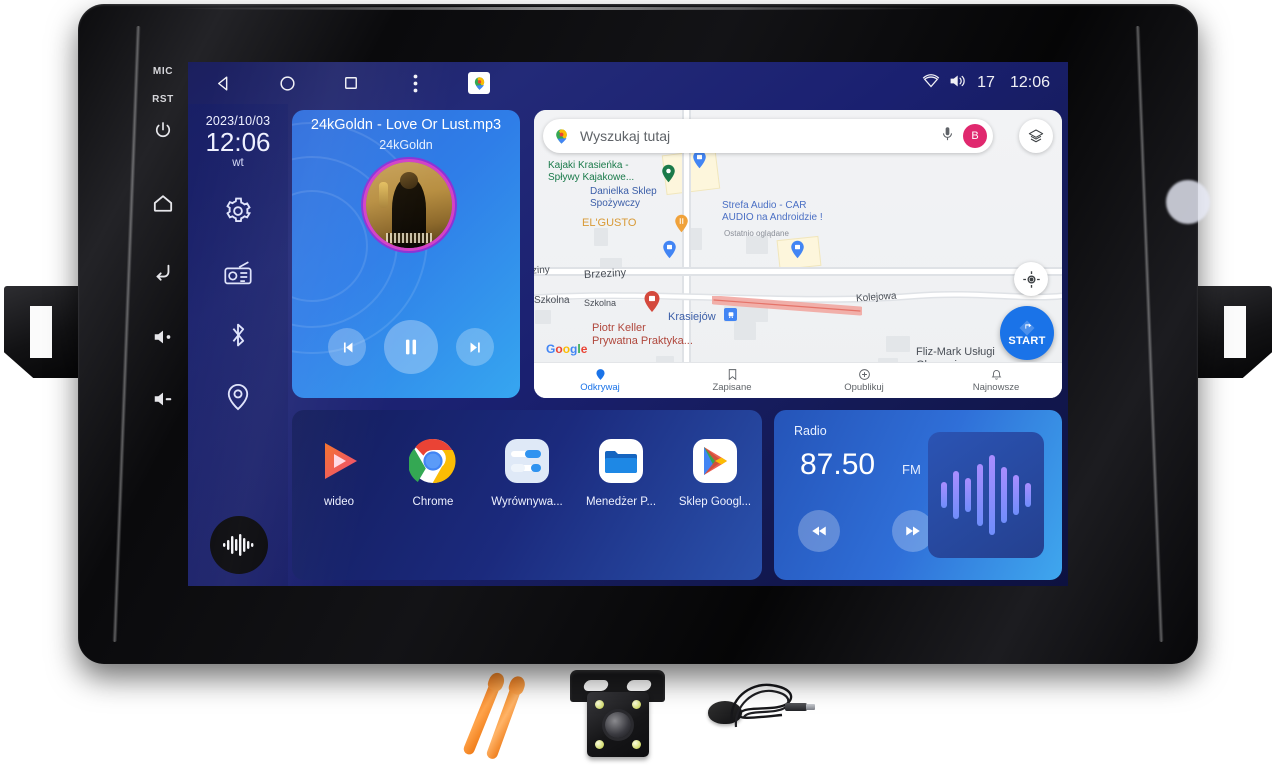 The image size is (1276, 768). Describe the element at coordinates (163, 205) in the screenshot. I see `home-button` at that location.